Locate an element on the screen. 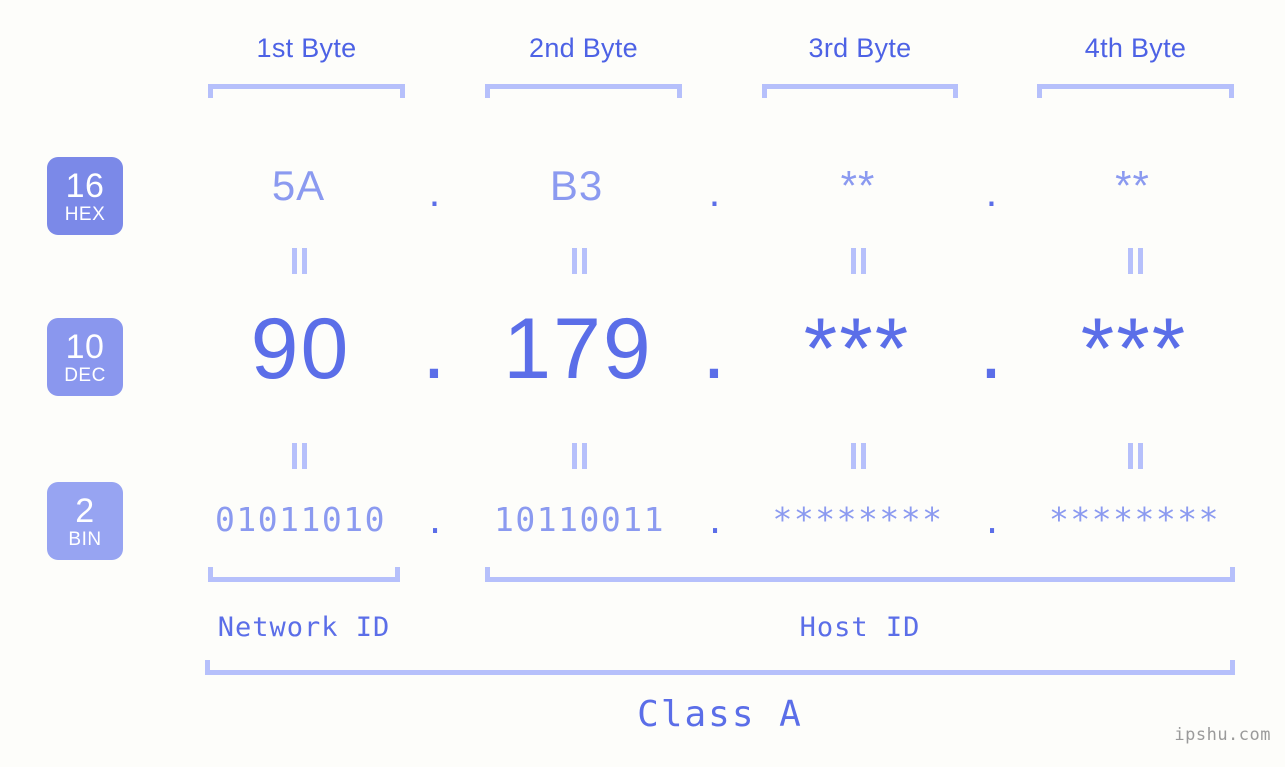 This screenshot has width=1285, height=767. byte-header-label-4: 4th Byte is located at coordinates (1135, 48).